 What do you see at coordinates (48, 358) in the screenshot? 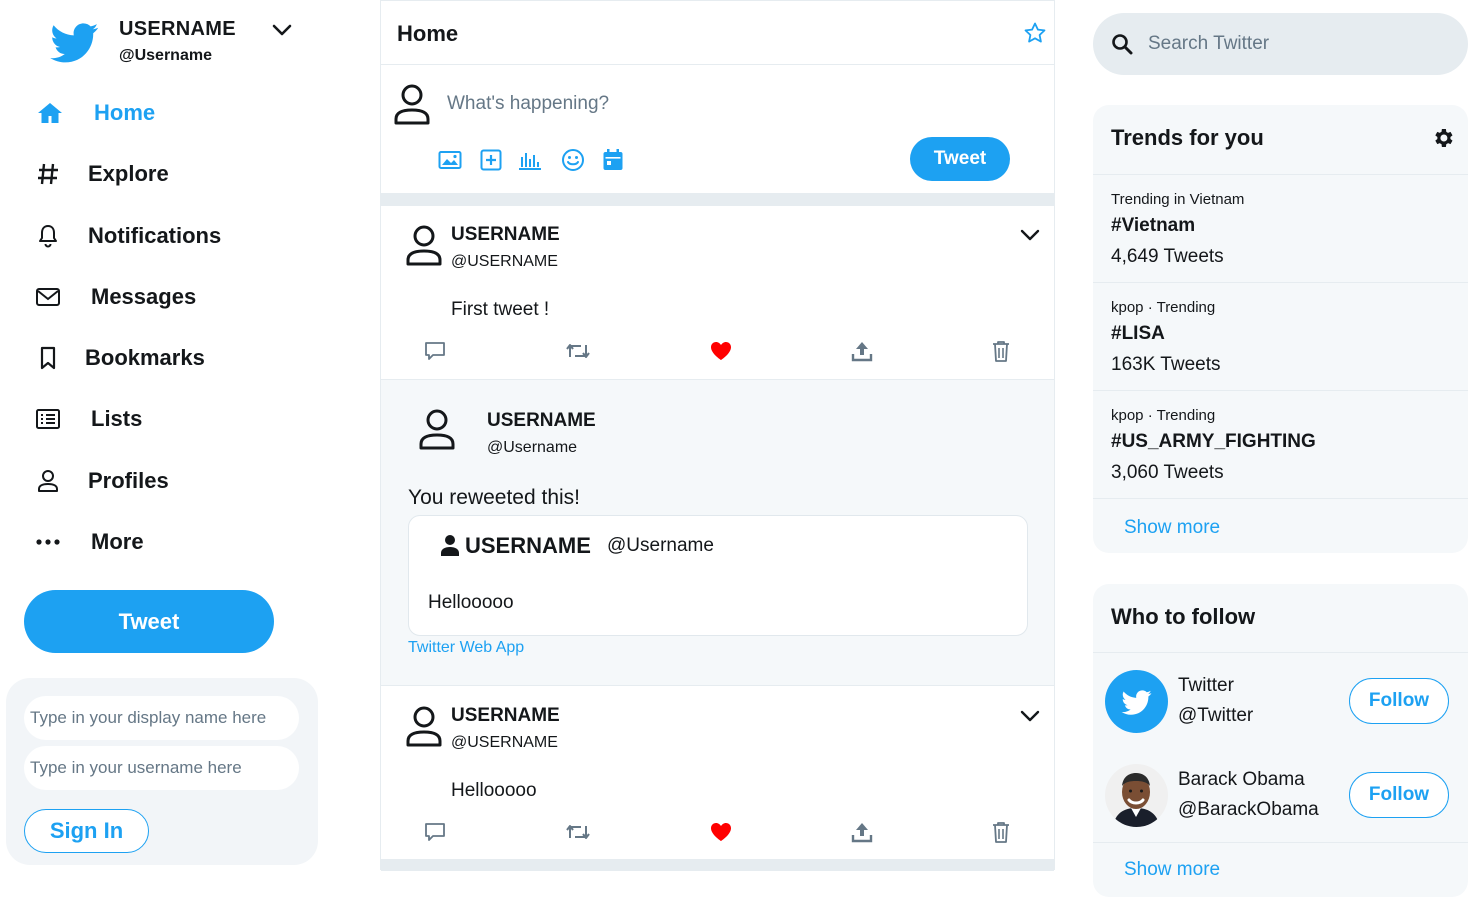
I see `bookmark-icon` at bounding box center [48, 358].